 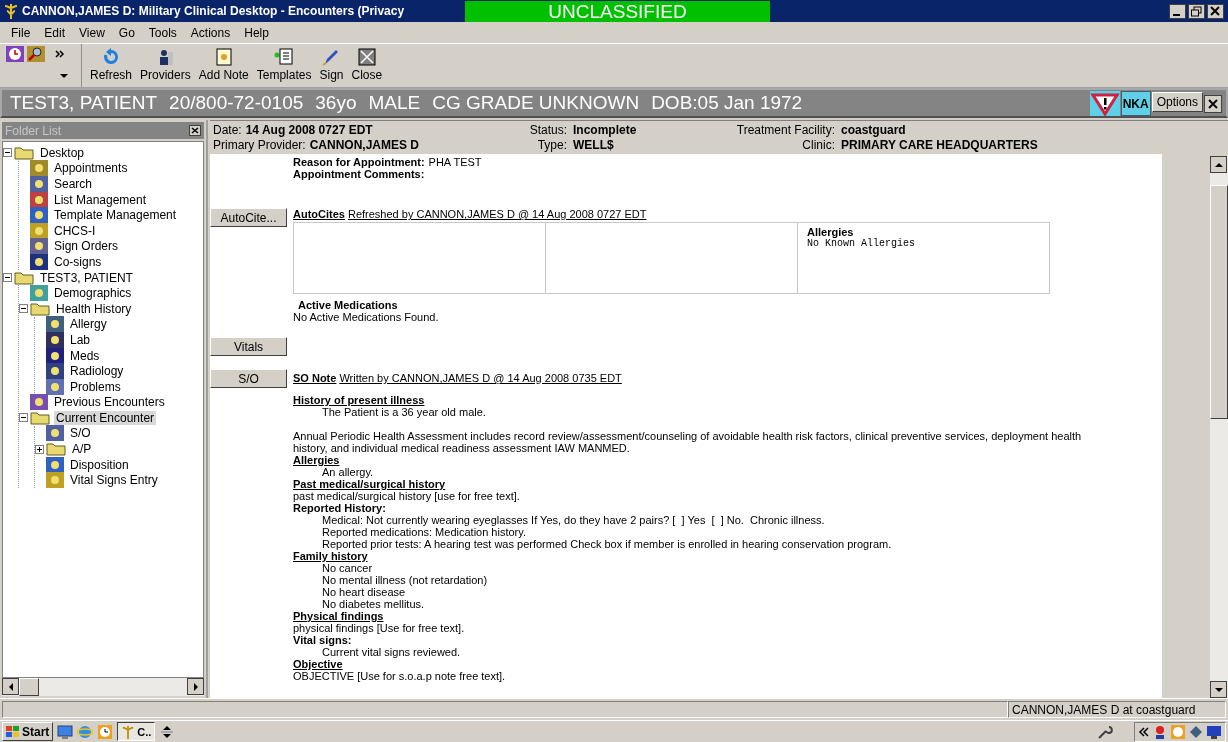 I want to click on toolbar-button: Add Note, so click(x=223, y=67).